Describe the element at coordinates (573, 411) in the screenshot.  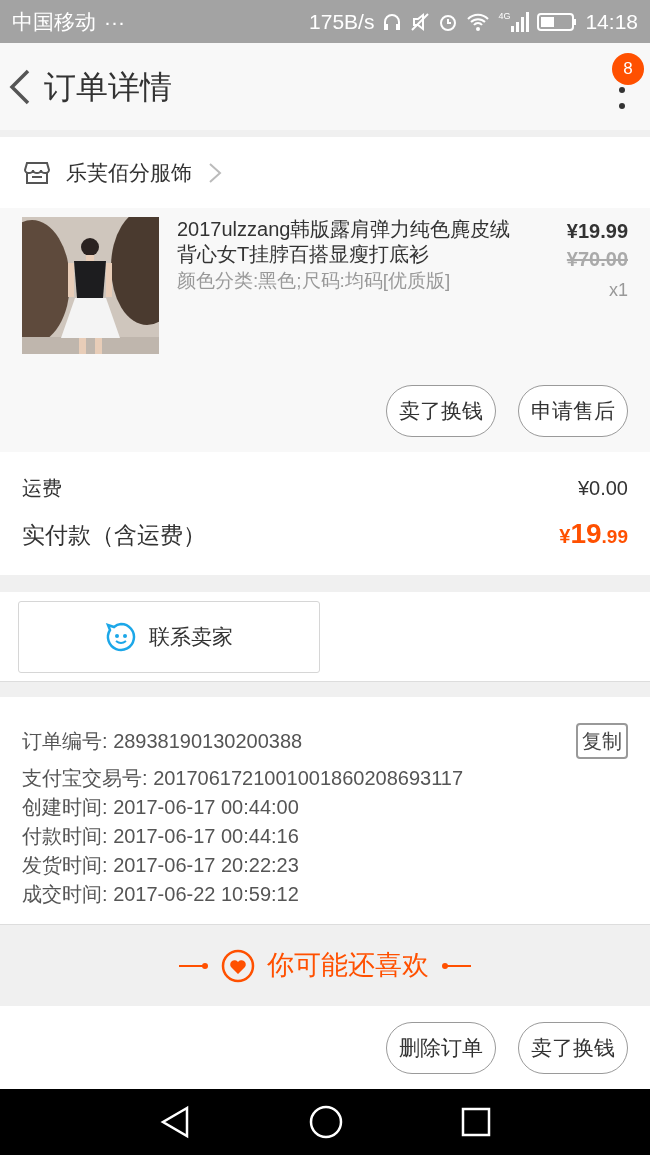
I see `action-button: 申请售后` at that location.